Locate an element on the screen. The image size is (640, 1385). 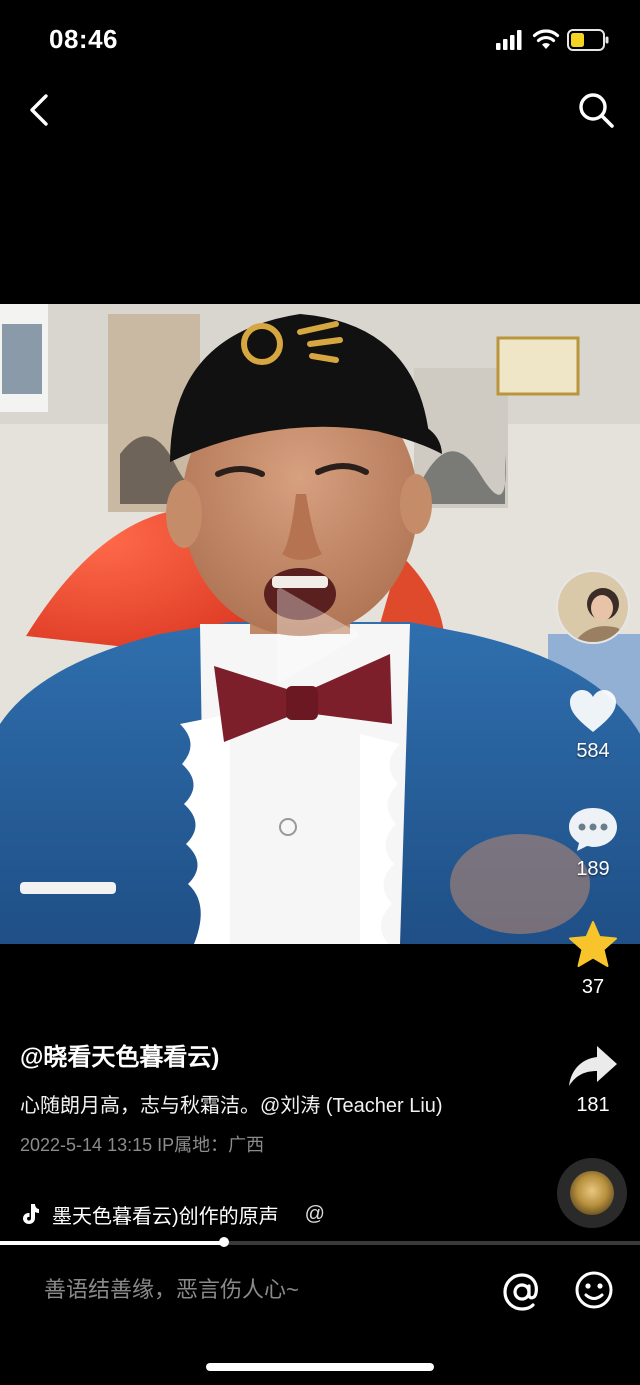
music-disc-cover is located at coordinates (592, 1193).